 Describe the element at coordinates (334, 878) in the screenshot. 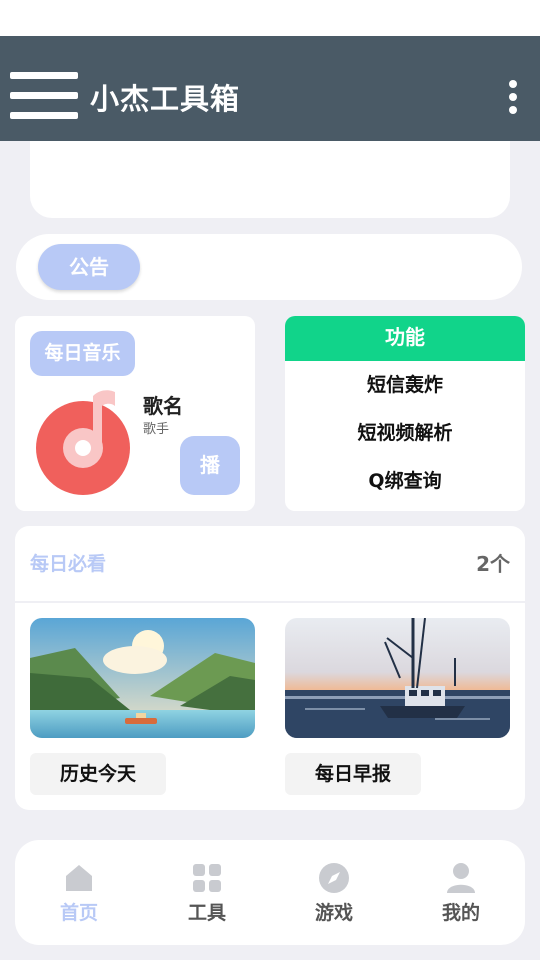

I see `compass-icon` at that location.